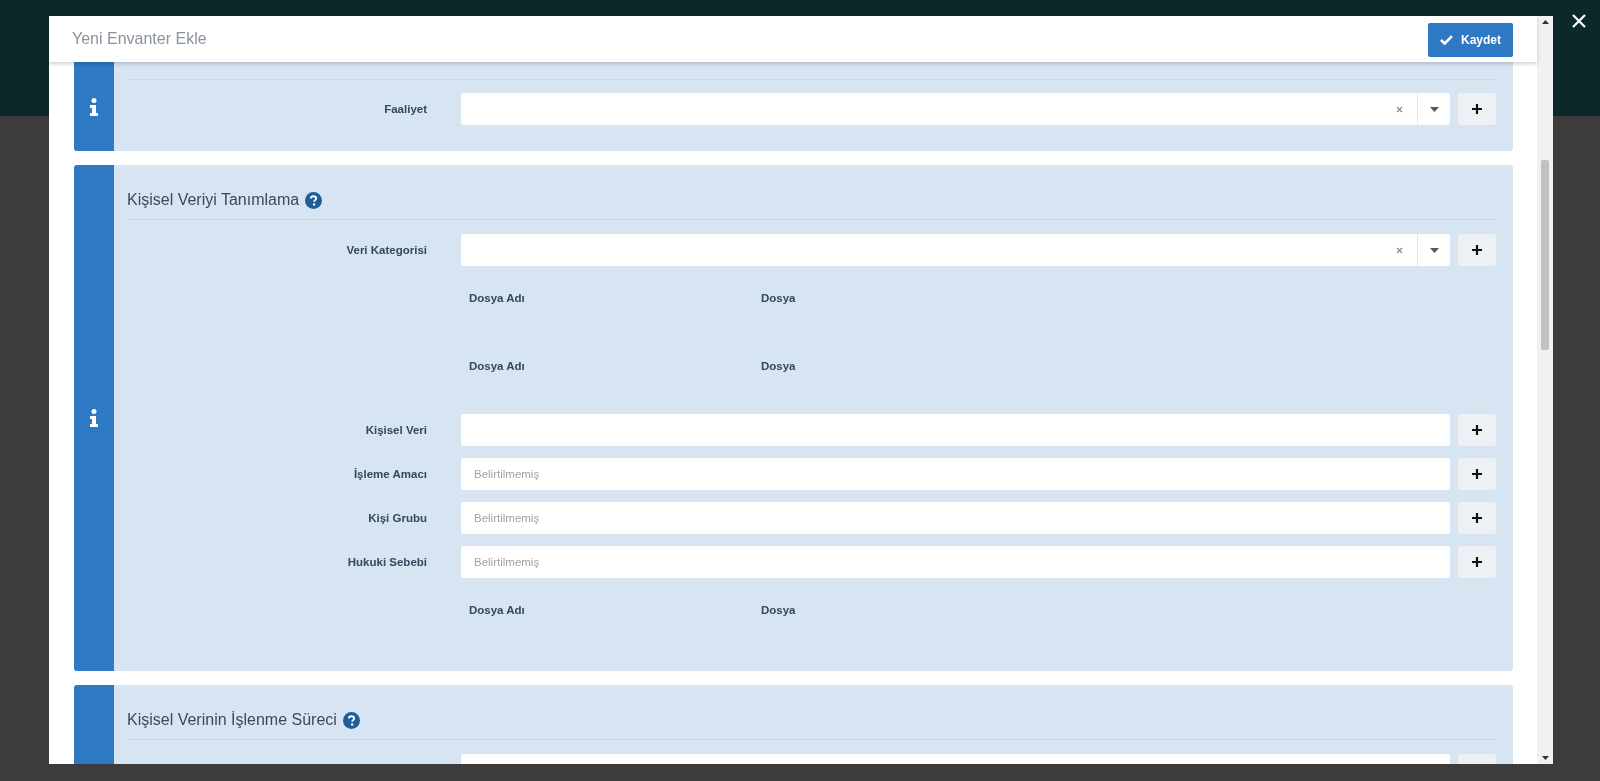 The height and width of the screenshot is (781, 1600). What do you see at coordinates (1470, 40) in the screenshot?
I see `save-button: Kaydet` at bounding box center [1470, 40].